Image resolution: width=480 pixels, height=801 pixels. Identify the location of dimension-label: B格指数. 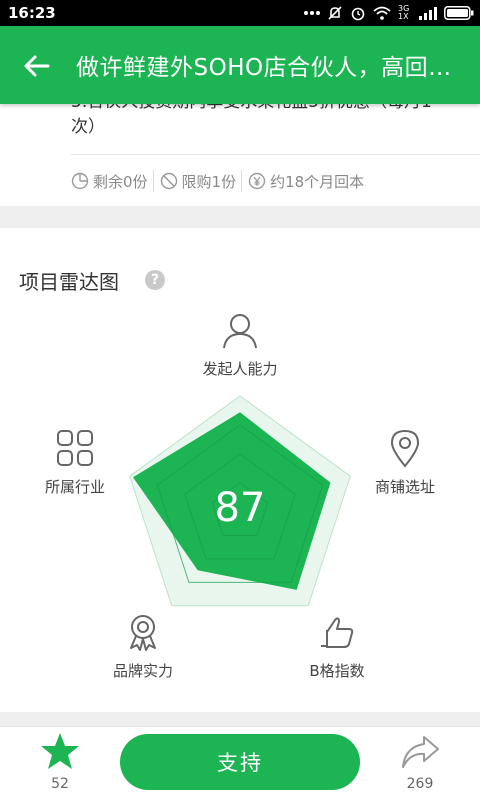
(337, 671).